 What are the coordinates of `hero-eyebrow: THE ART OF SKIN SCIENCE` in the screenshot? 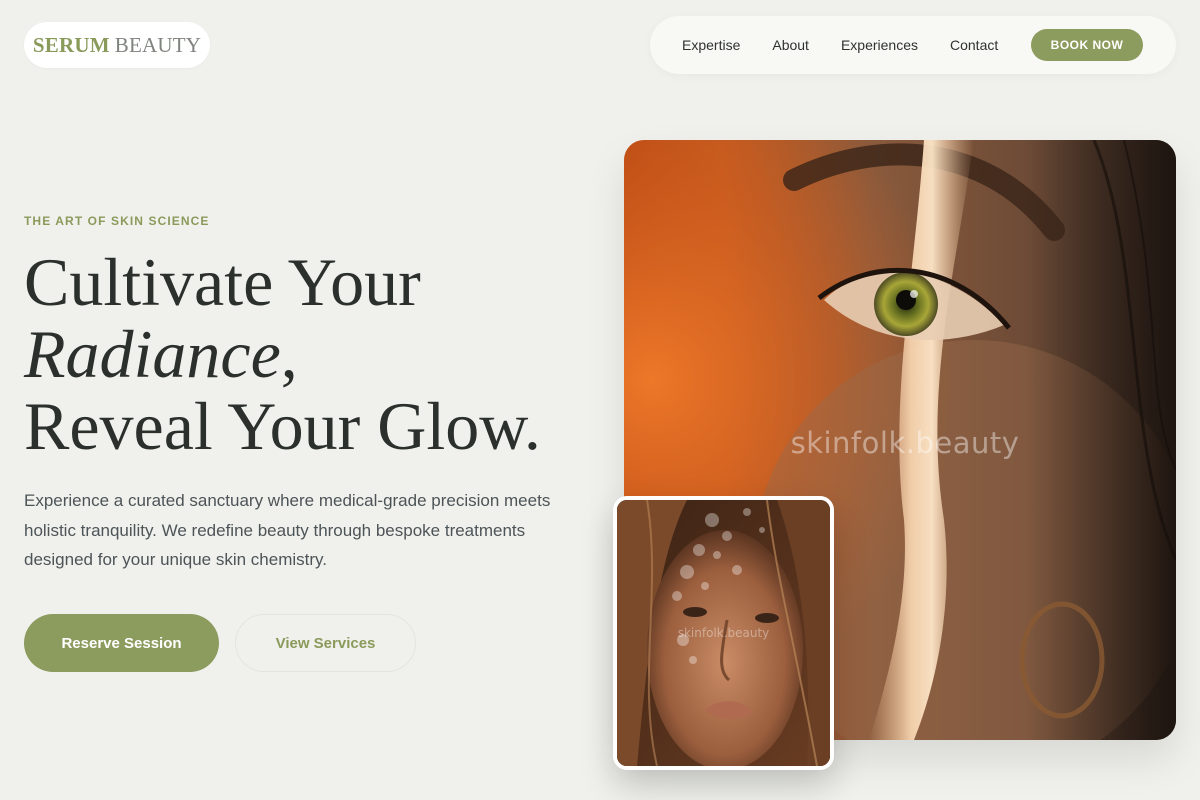 It's located at (117, 221).